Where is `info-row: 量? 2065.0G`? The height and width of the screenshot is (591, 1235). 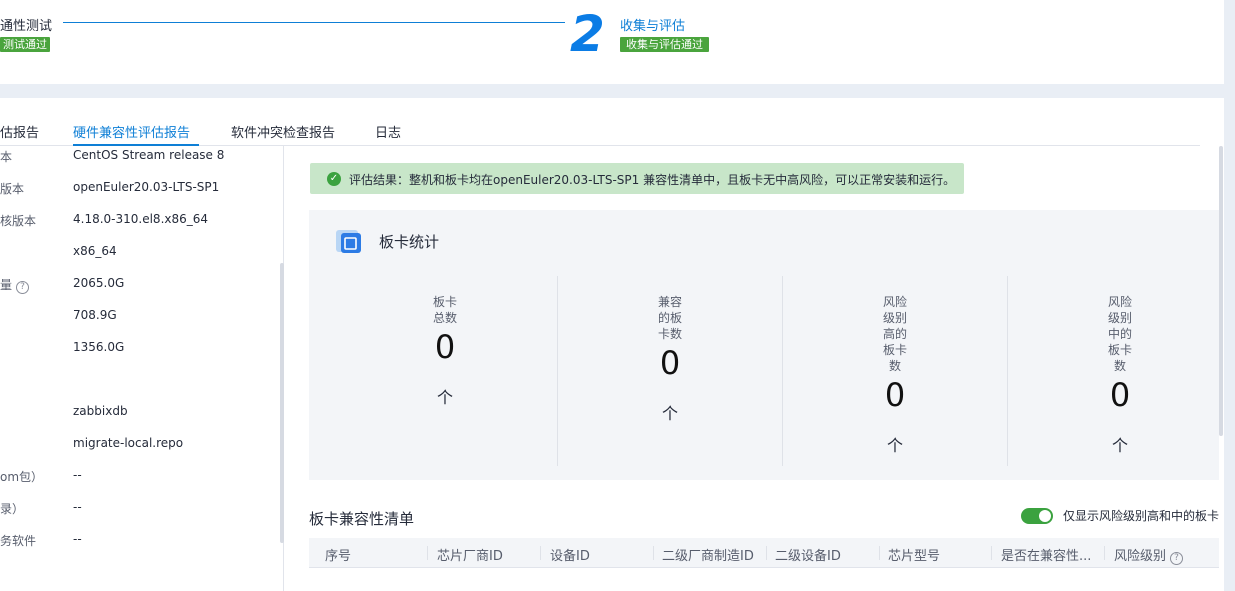
info-row: 量? 2065.0G is located at coordinates (140, 286).